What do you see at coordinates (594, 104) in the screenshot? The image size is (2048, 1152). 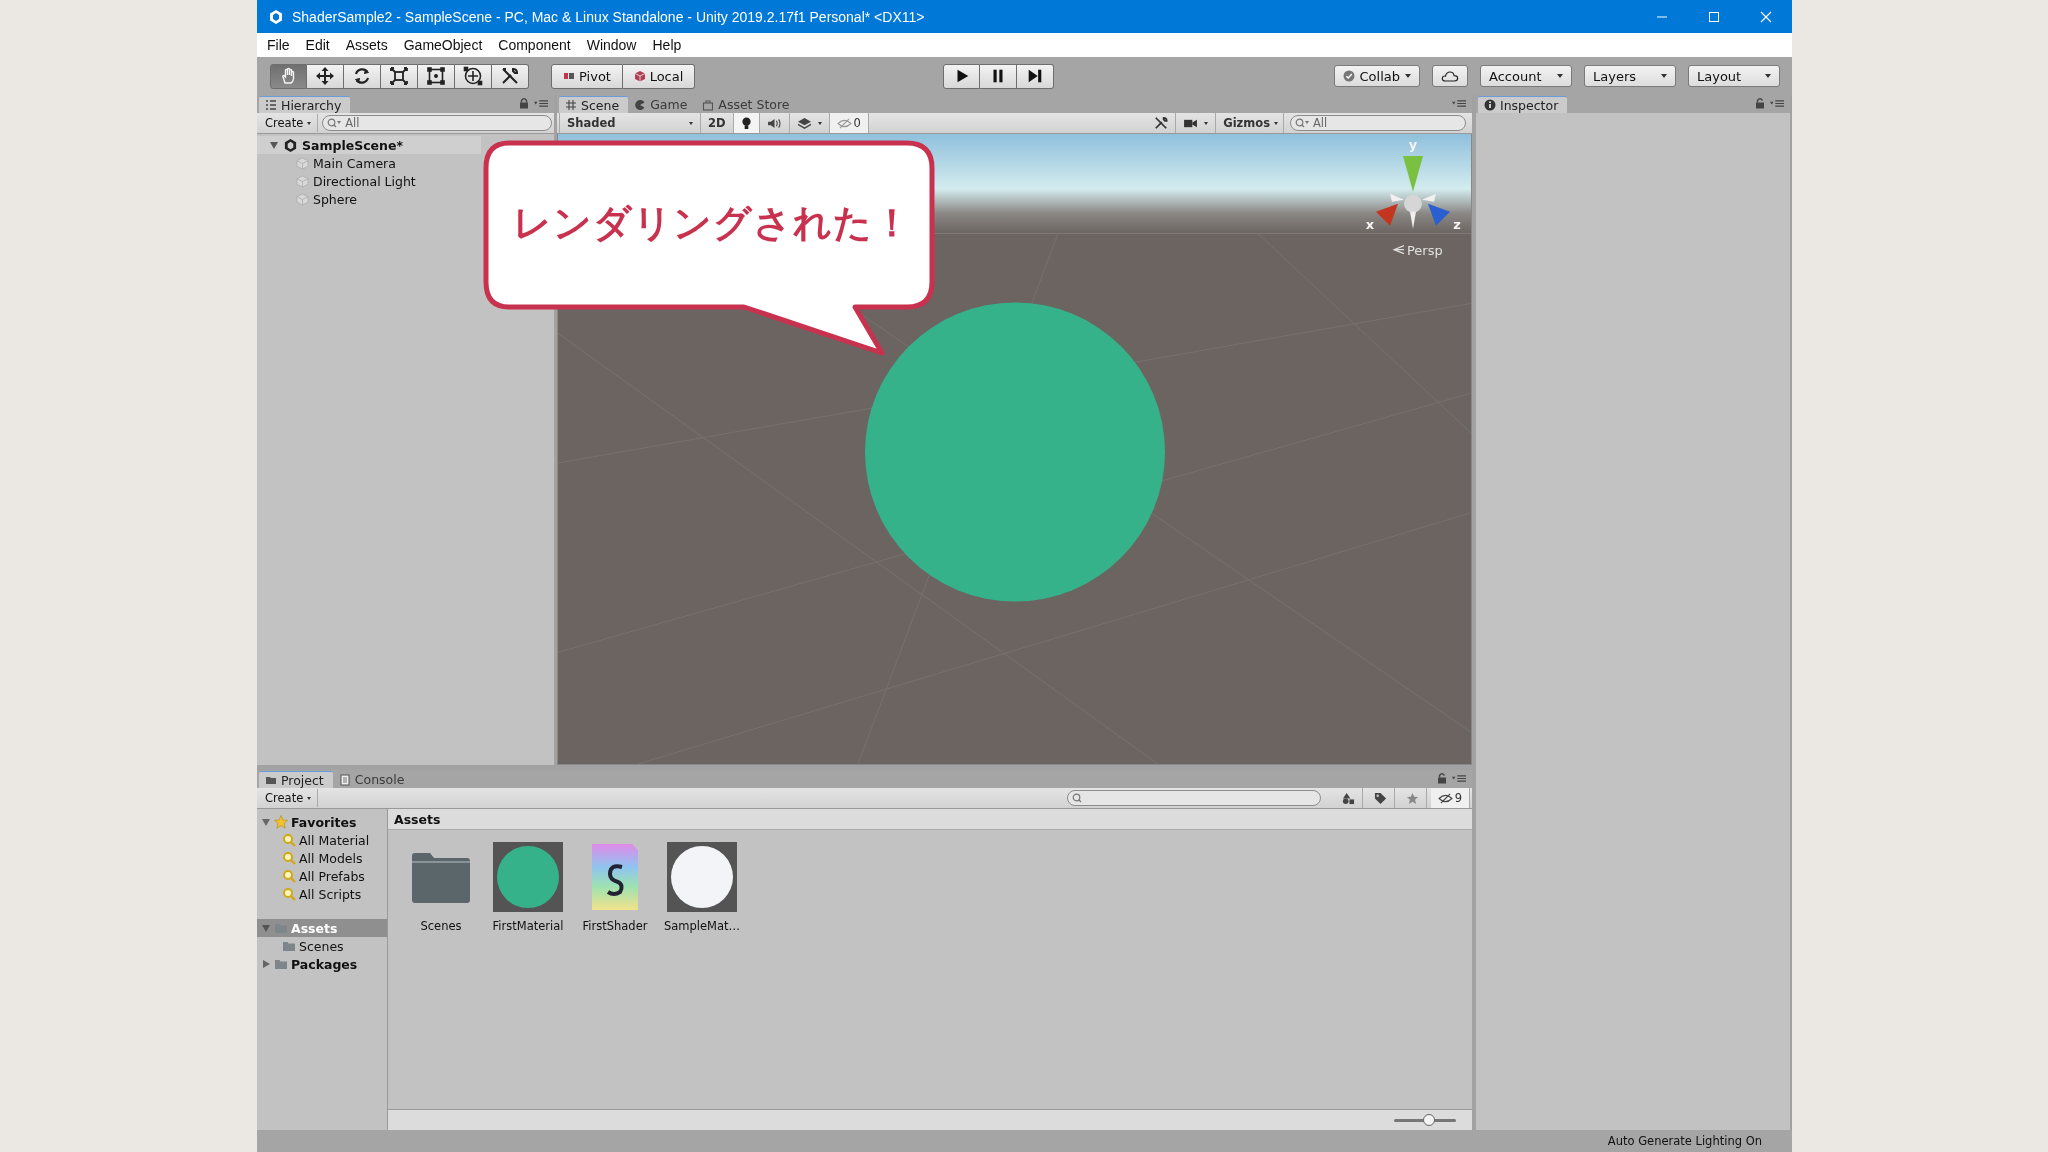 I see `scene-tab: Scene` at bounding box center [594, 104].